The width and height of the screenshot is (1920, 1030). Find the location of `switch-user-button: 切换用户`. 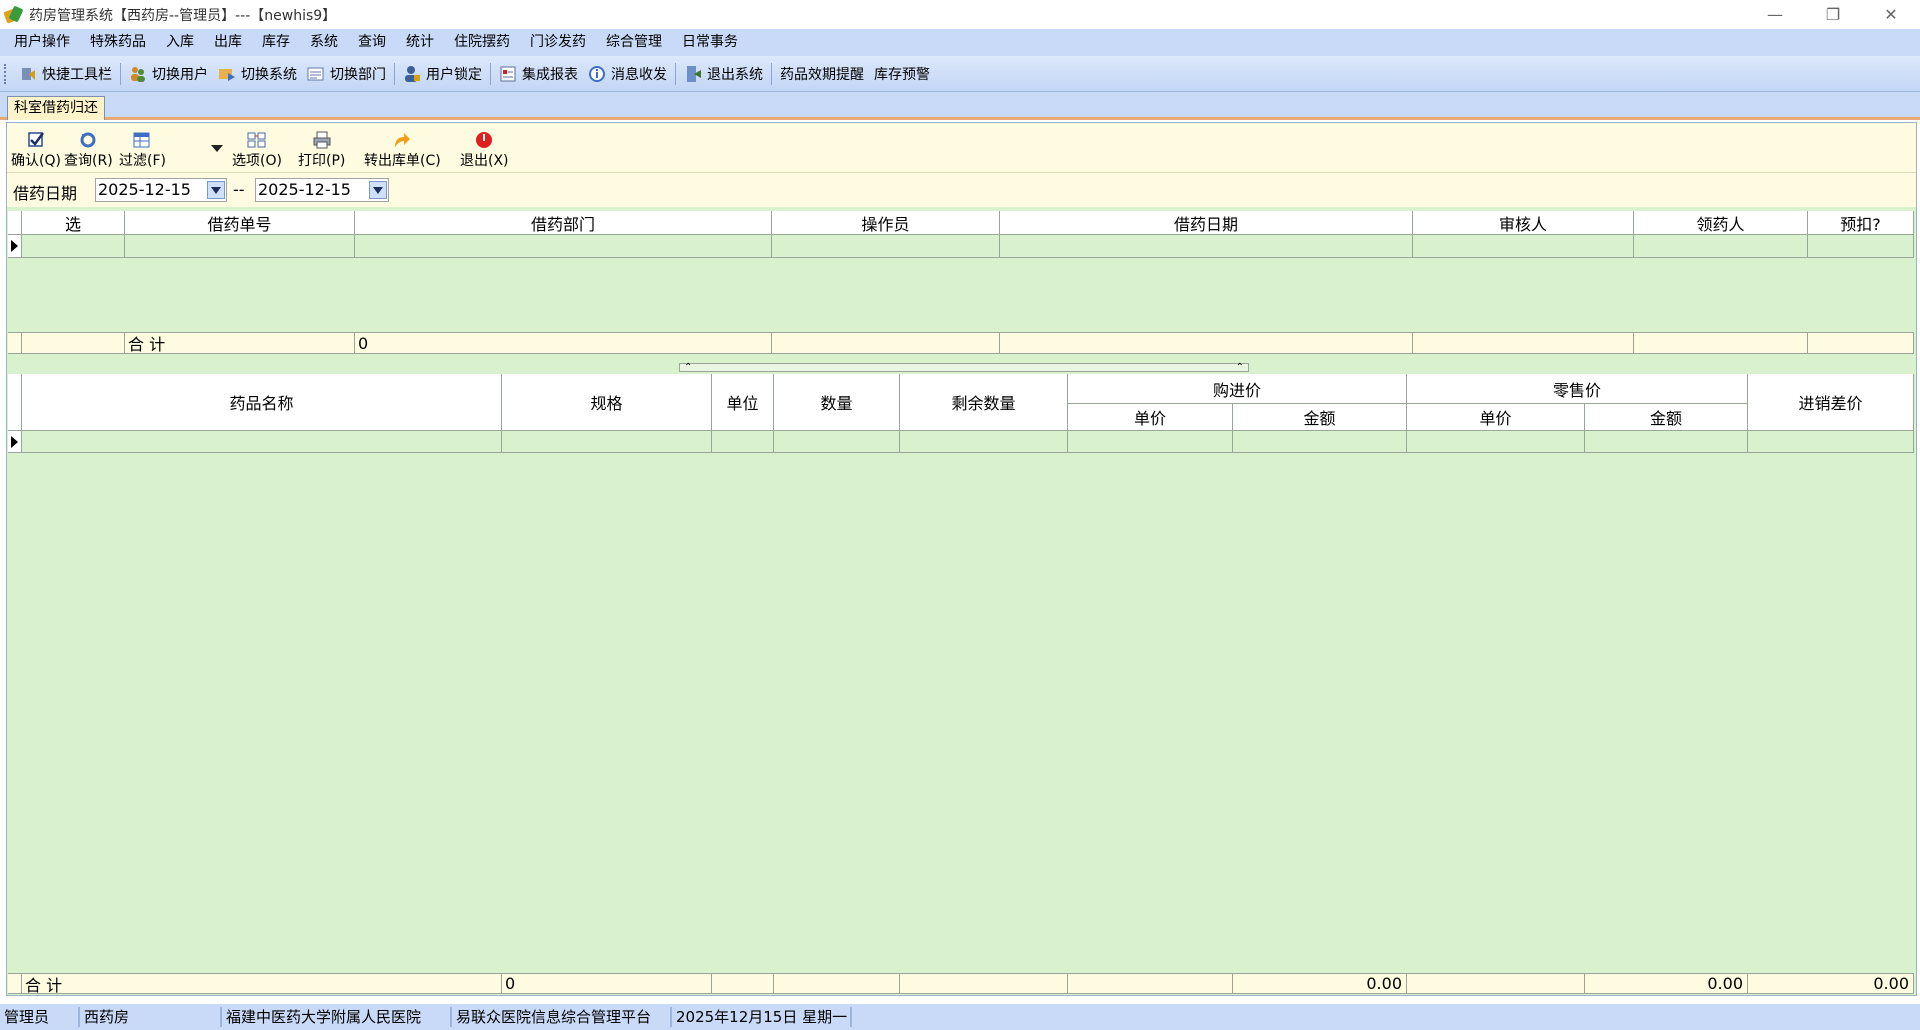

switch-user-button: 切换用户 is located at coordinates (168, 74).